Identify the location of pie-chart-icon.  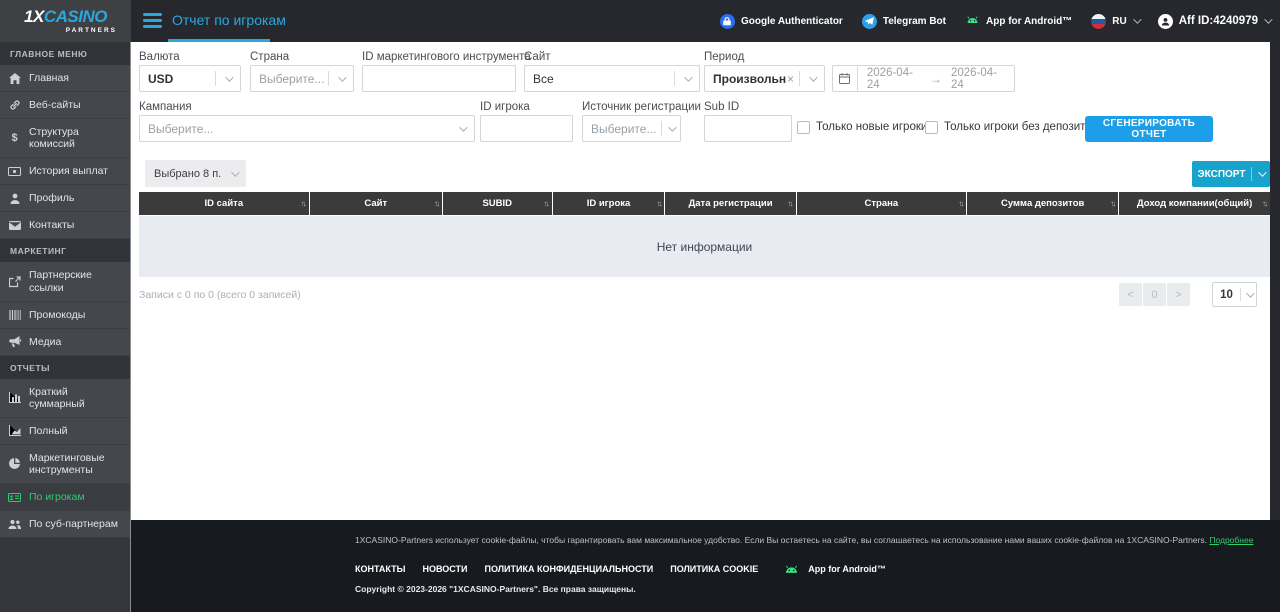
(14, 464).